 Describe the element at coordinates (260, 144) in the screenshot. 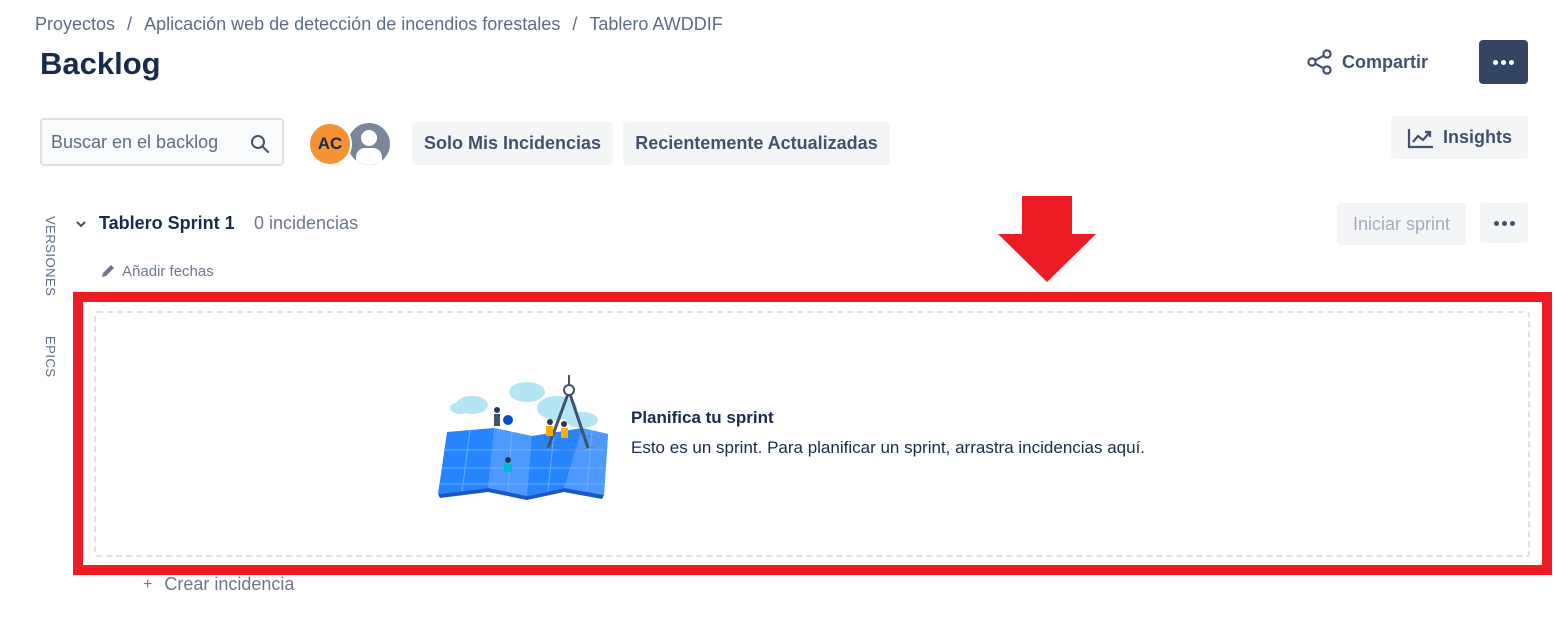

I see `search-icon` at that location.